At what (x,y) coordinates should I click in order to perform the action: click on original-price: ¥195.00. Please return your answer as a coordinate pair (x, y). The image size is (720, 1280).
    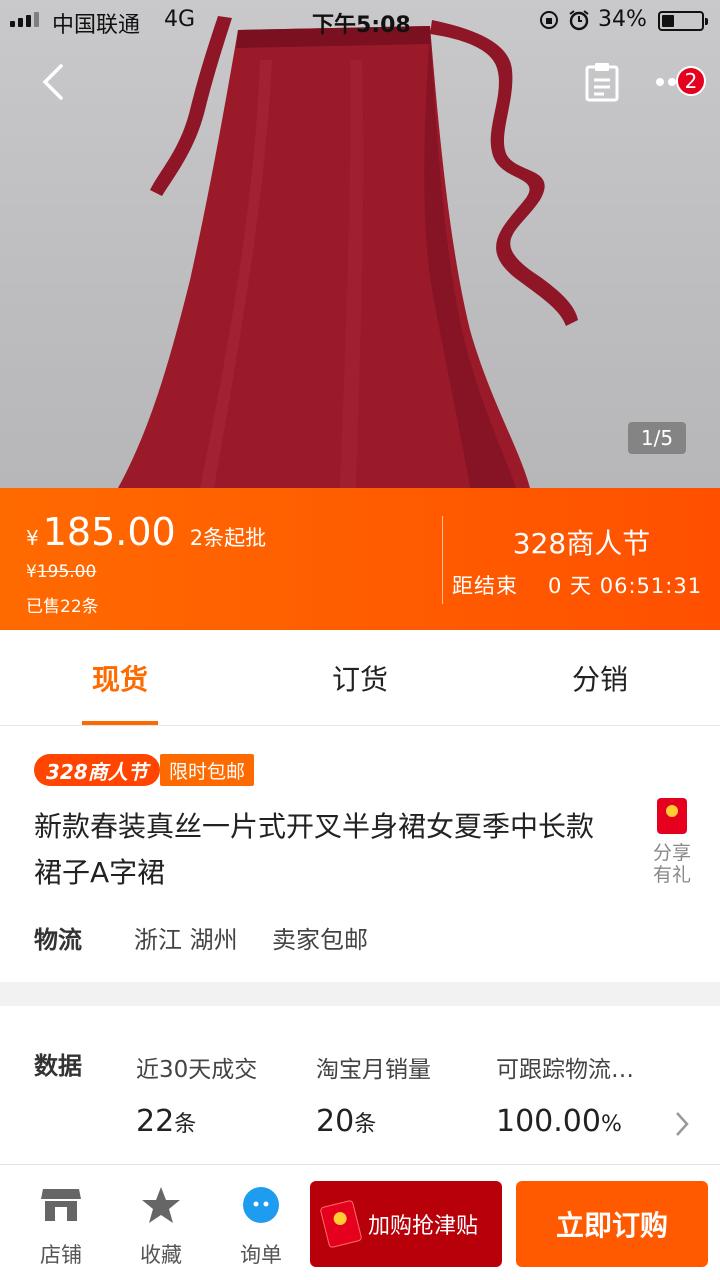
    Looking at the image, I should click on (61, 572).